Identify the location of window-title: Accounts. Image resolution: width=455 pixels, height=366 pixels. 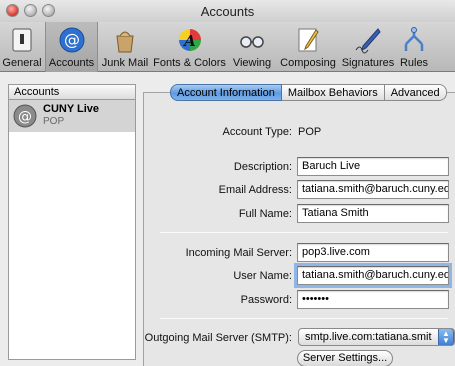
(227, 11).